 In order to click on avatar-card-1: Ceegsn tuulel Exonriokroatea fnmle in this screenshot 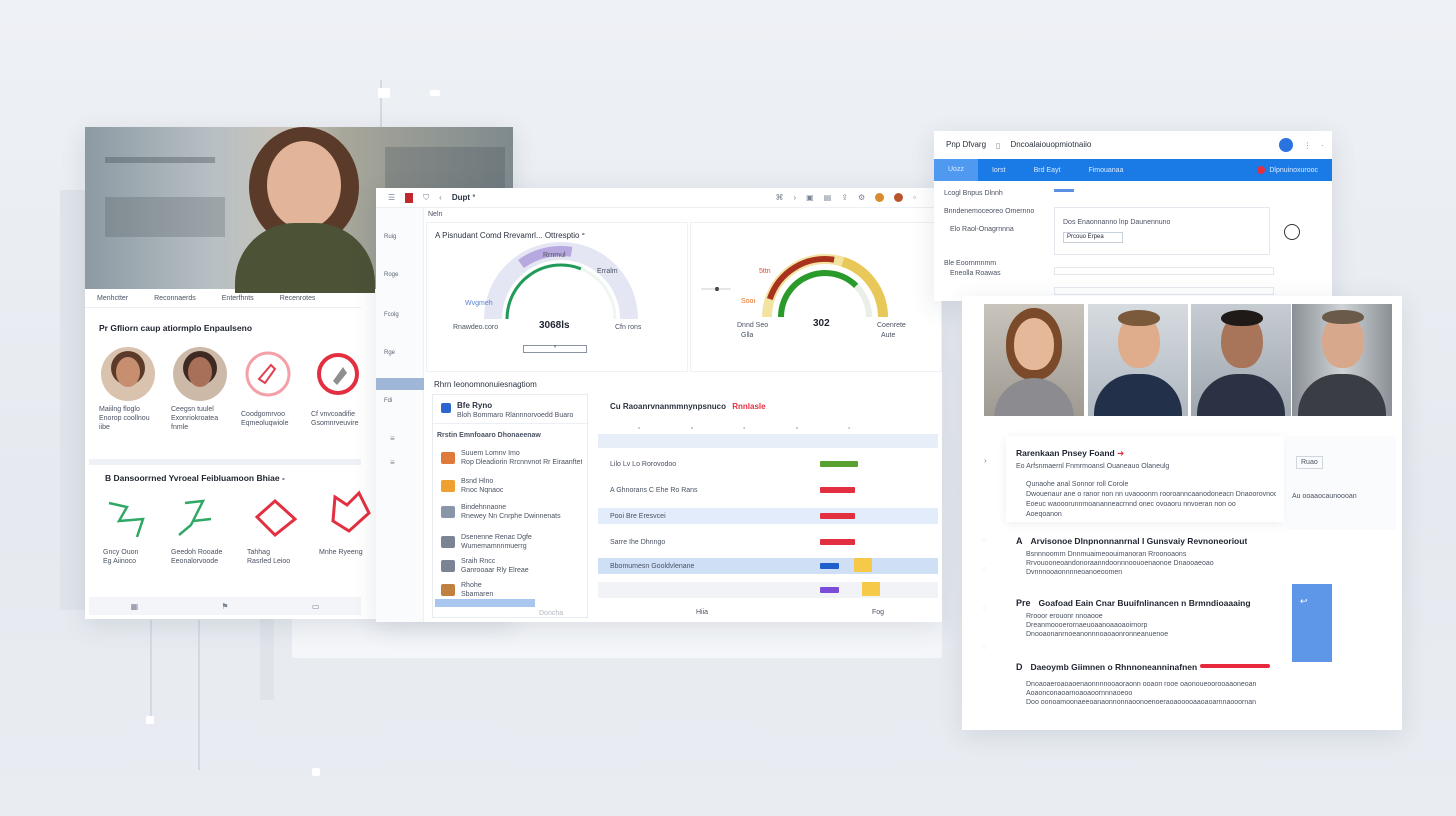, I will do `click(203, 389)`.